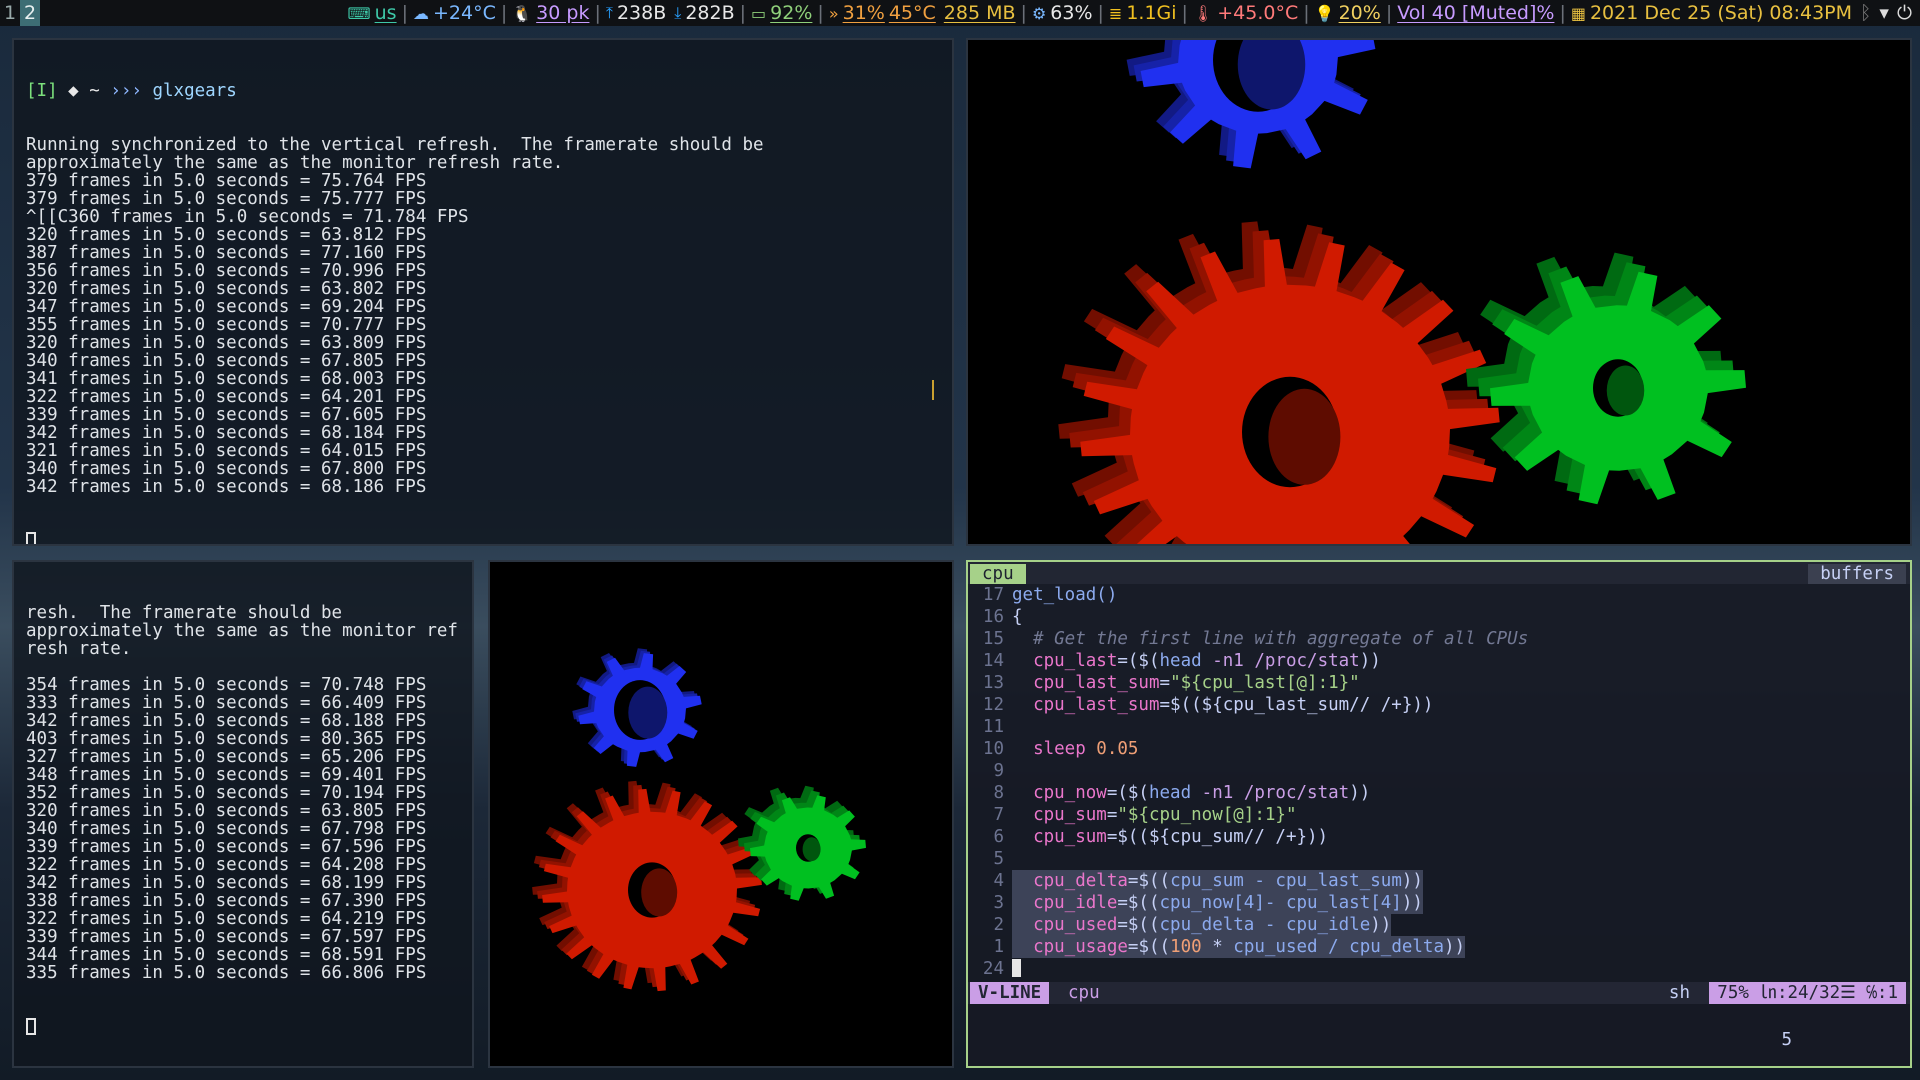  What do you see at coordinates (1807, 993) in the screenshot?
I see `status-position: 75% ㏑:24/32☰ ℅:1` at bounding box center [1807, 993].